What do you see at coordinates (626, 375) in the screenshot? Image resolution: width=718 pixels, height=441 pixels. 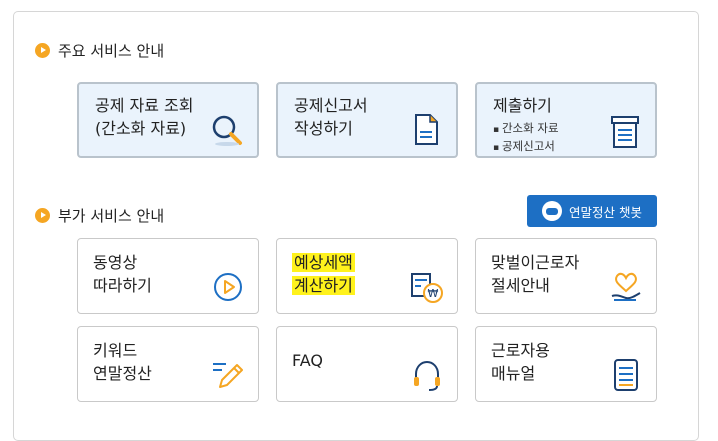 I see `manual-icon` at bounding box center [626, 375].